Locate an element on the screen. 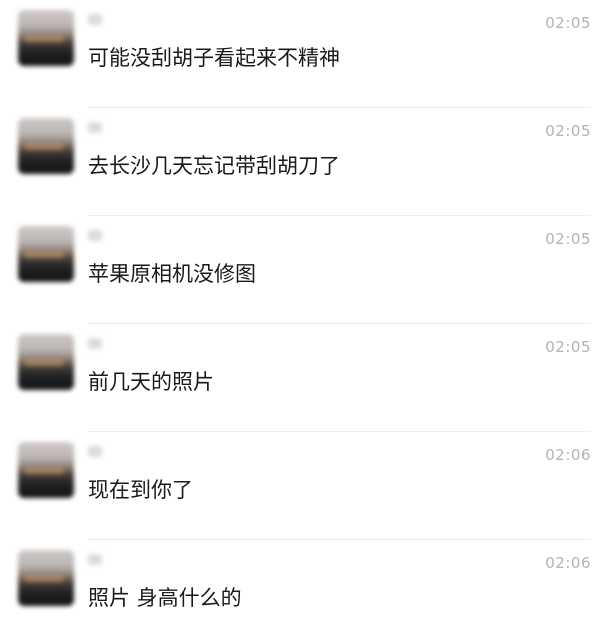 This screenshot has width=607, height=633. message-text: 去长沙几天忘记带刮胡刀了 is located at coordinates (214, 166).